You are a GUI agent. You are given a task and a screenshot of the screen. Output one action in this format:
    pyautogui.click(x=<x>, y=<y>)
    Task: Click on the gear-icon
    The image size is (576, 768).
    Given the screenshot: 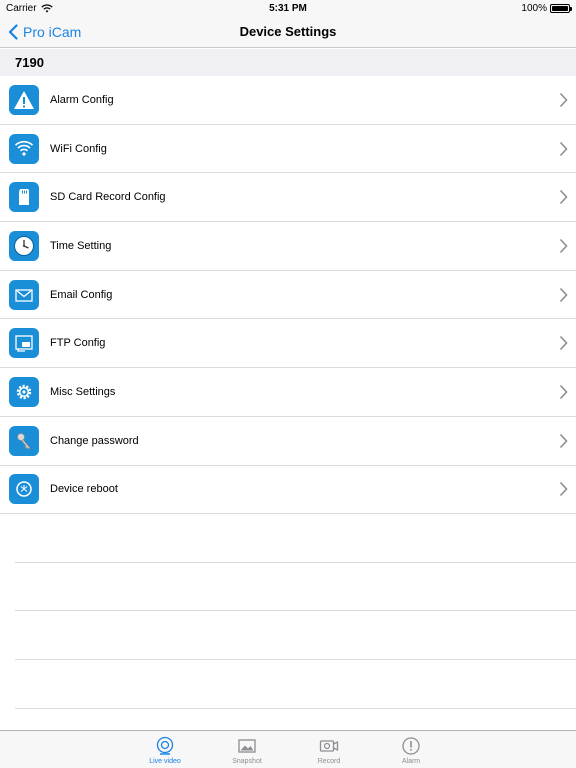 What is the action you would take?
    pyautogui.click(x=24, y=391)
    